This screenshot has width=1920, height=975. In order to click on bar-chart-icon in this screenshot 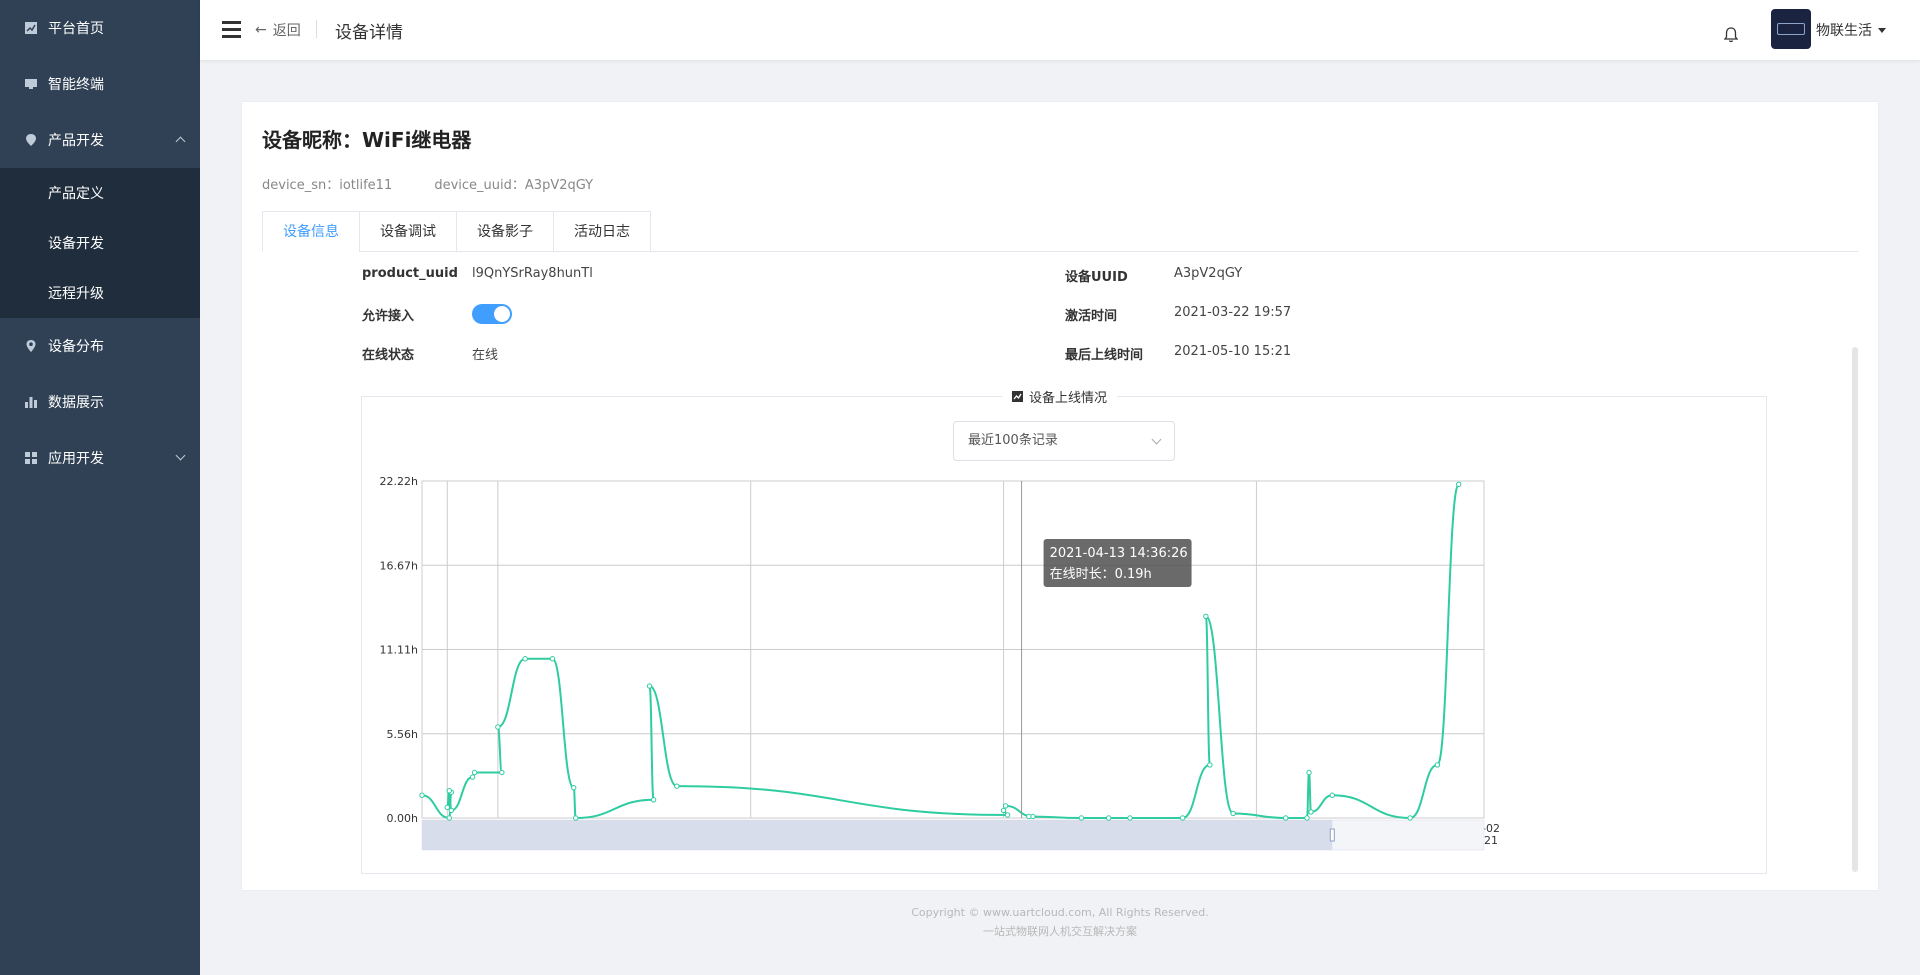, I will do `click(31, 402)`.